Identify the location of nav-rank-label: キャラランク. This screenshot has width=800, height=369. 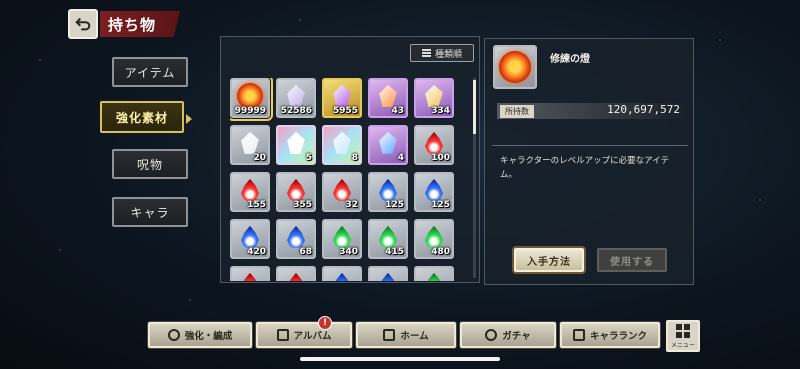
(618, 336).